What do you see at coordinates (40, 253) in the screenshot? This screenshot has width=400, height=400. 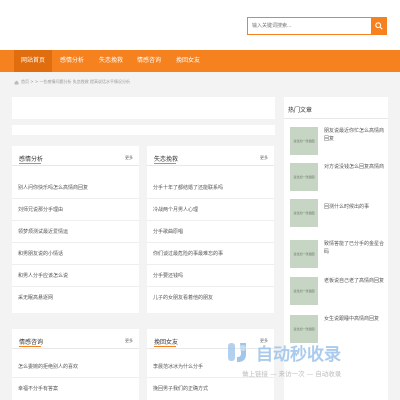 I see `list-item: 和男朋友说的小情话` at bounding box center [40, 253].